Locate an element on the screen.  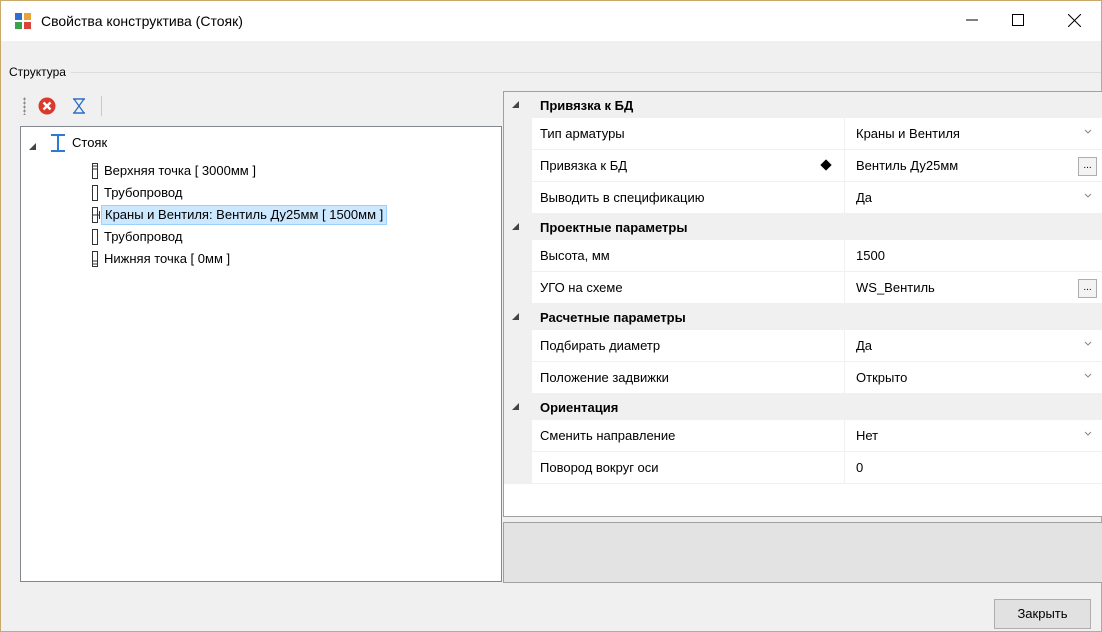
property-row-fitting-type: Тип арматуры Краны и Вентиля is located at coordinates (803, 134).